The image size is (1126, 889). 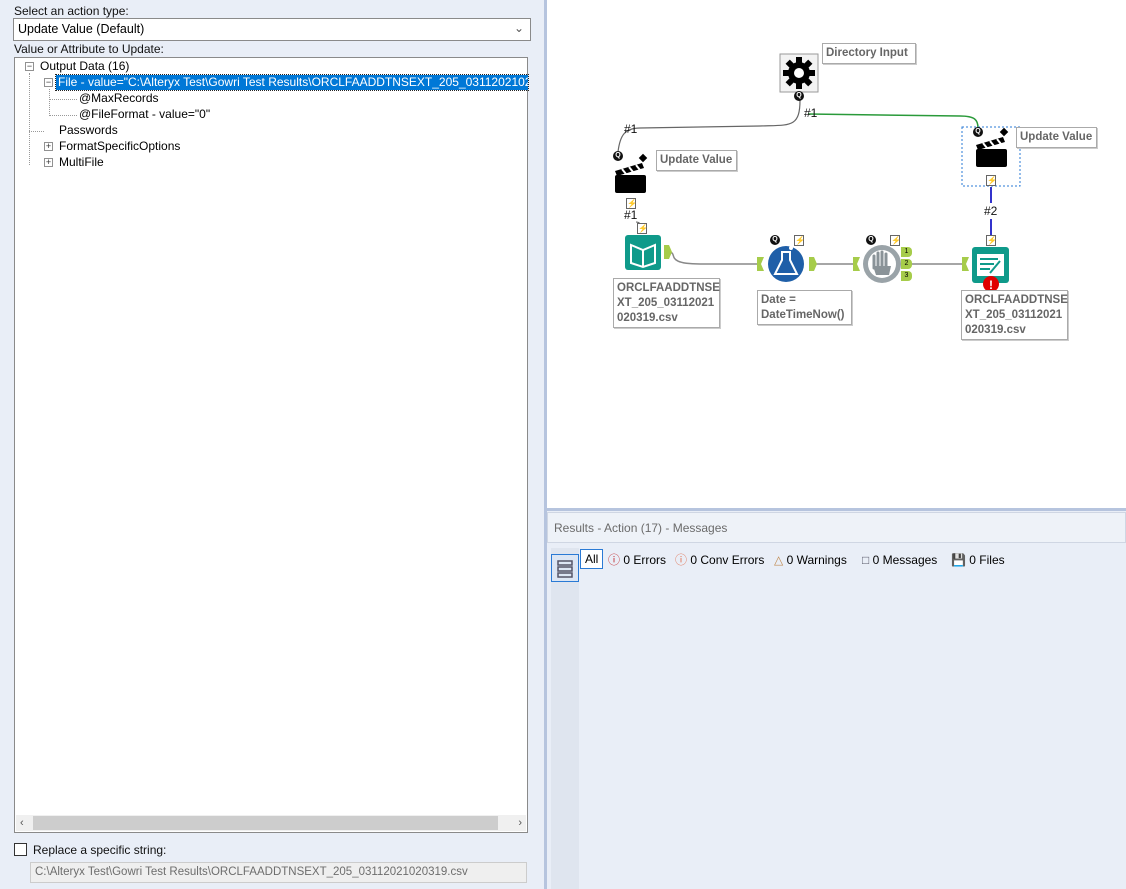 What do you see at coordinates (727, 560) in the screenshot?
I see `conv-errors-count: 0 Conv Errors` at bounding box center [727, 560].